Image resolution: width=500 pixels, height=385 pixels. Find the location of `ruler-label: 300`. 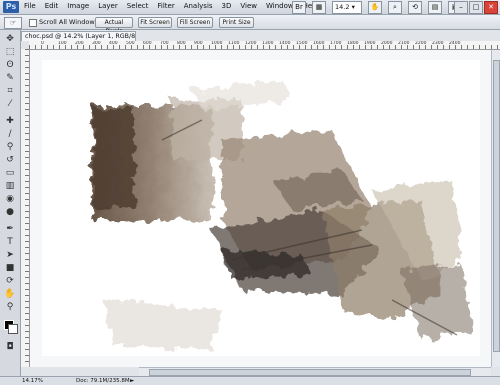

ruler-label: 300 is located at coordinates (96, 43).